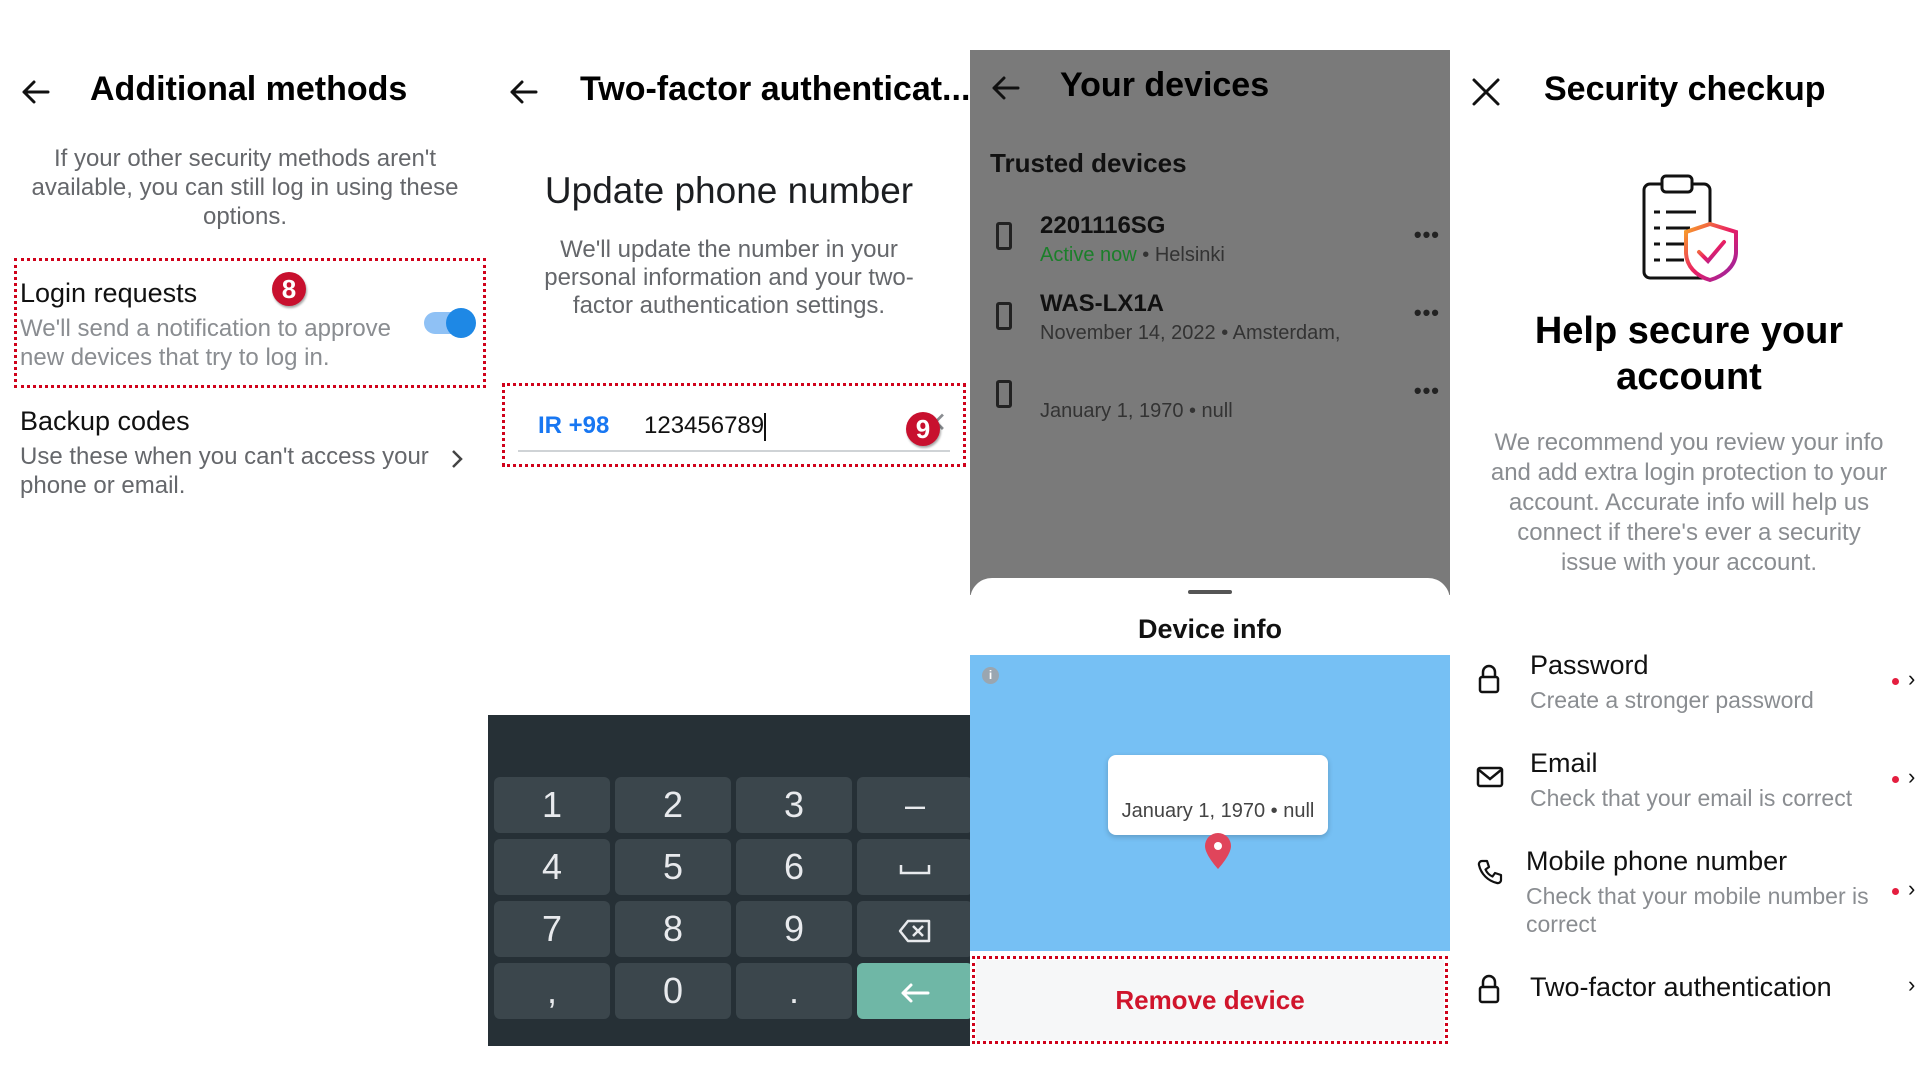  What do you see at coordinates (1564, 763) in the screenshot?
I see `row-title: Email` at bounding box center [1564, 763].